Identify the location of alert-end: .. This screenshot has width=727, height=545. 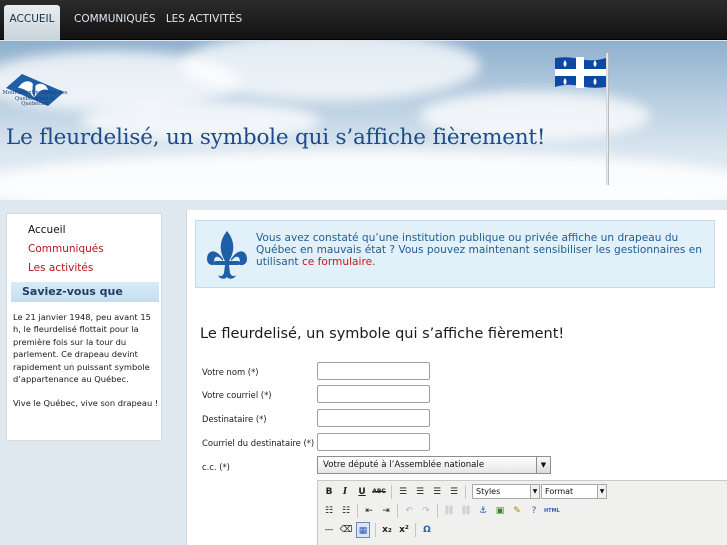
(374, 262).